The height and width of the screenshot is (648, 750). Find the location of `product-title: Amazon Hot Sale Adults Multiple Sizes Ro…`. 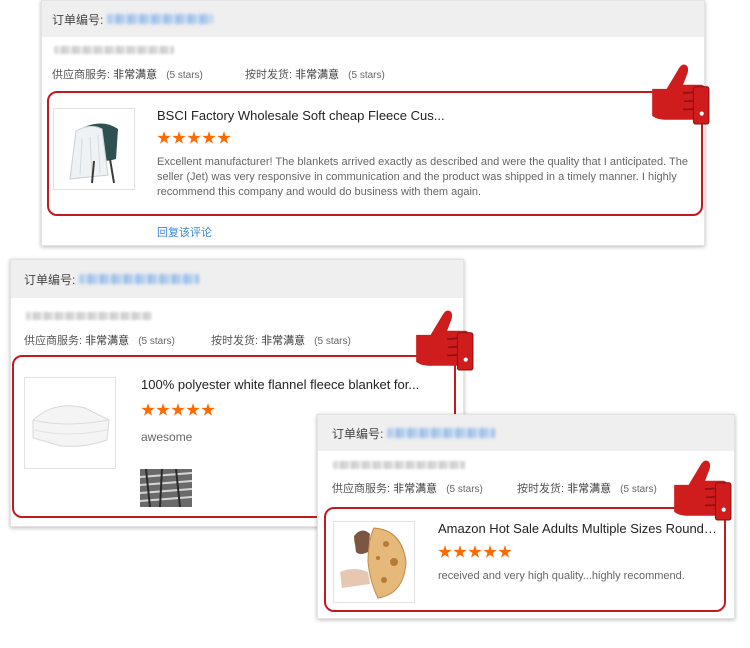

product-title: Amazon Hot Sale Adults Multiple Sizes Ro… is located at coordinates (578, 528).